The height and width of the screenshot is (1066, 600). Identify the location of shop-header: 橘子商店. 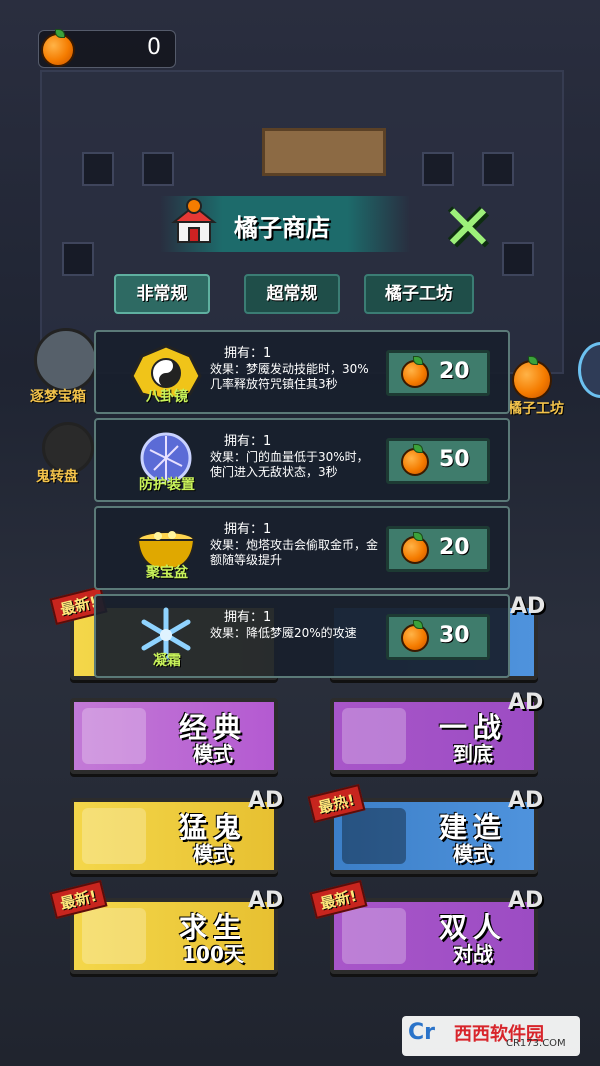
(285, 224).